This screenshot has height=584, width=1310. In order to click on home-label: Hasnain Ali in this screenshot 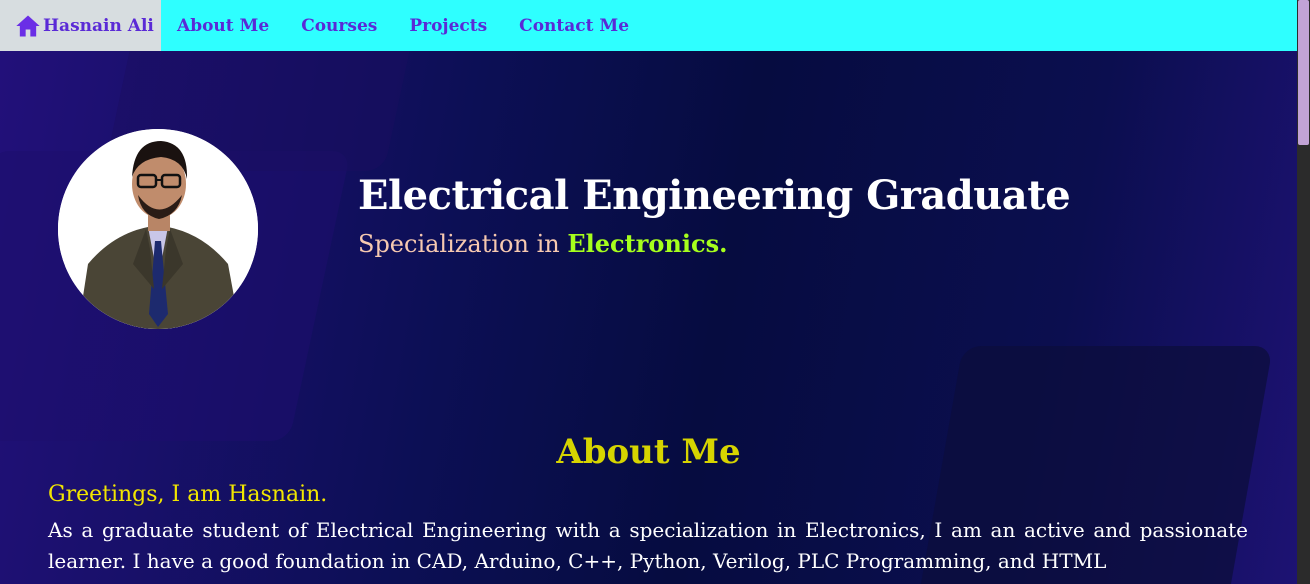, I will do `click(98, 25)`.